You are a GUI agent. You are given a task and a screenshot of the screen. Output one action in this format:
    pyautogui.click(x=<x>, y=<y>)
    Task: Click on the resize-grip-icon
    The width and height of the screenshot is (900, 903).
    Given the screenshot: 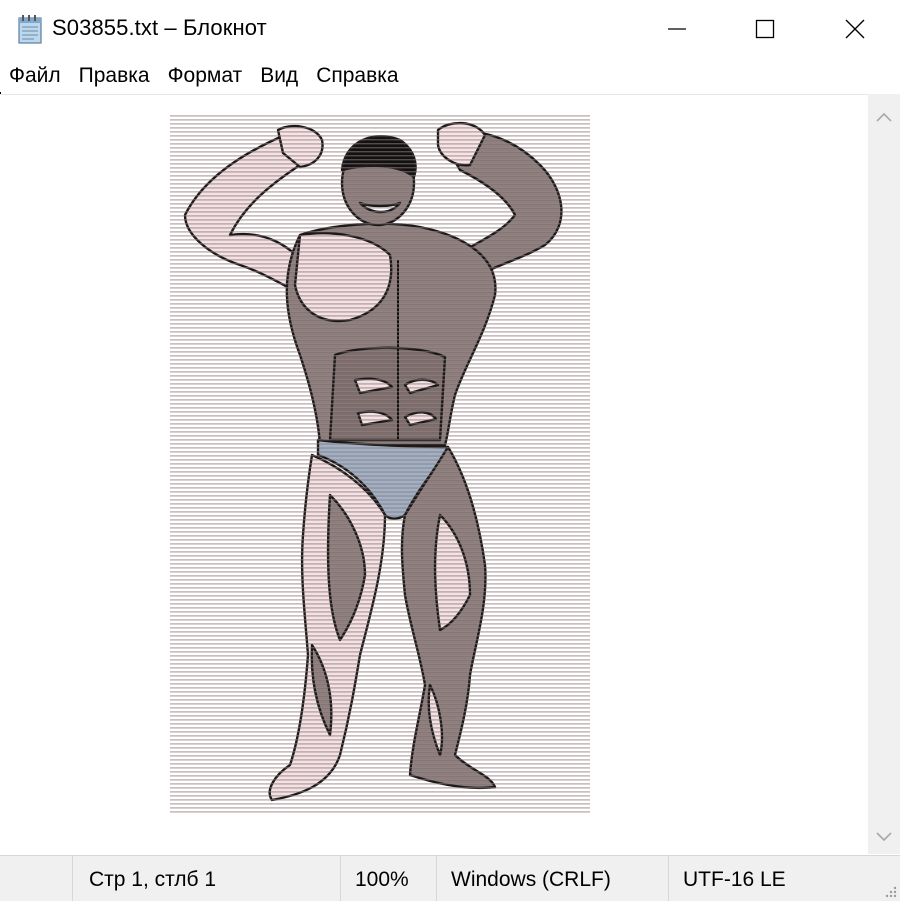 What is the action you would take?
    pyautogui.click(x=890, y=891)
    